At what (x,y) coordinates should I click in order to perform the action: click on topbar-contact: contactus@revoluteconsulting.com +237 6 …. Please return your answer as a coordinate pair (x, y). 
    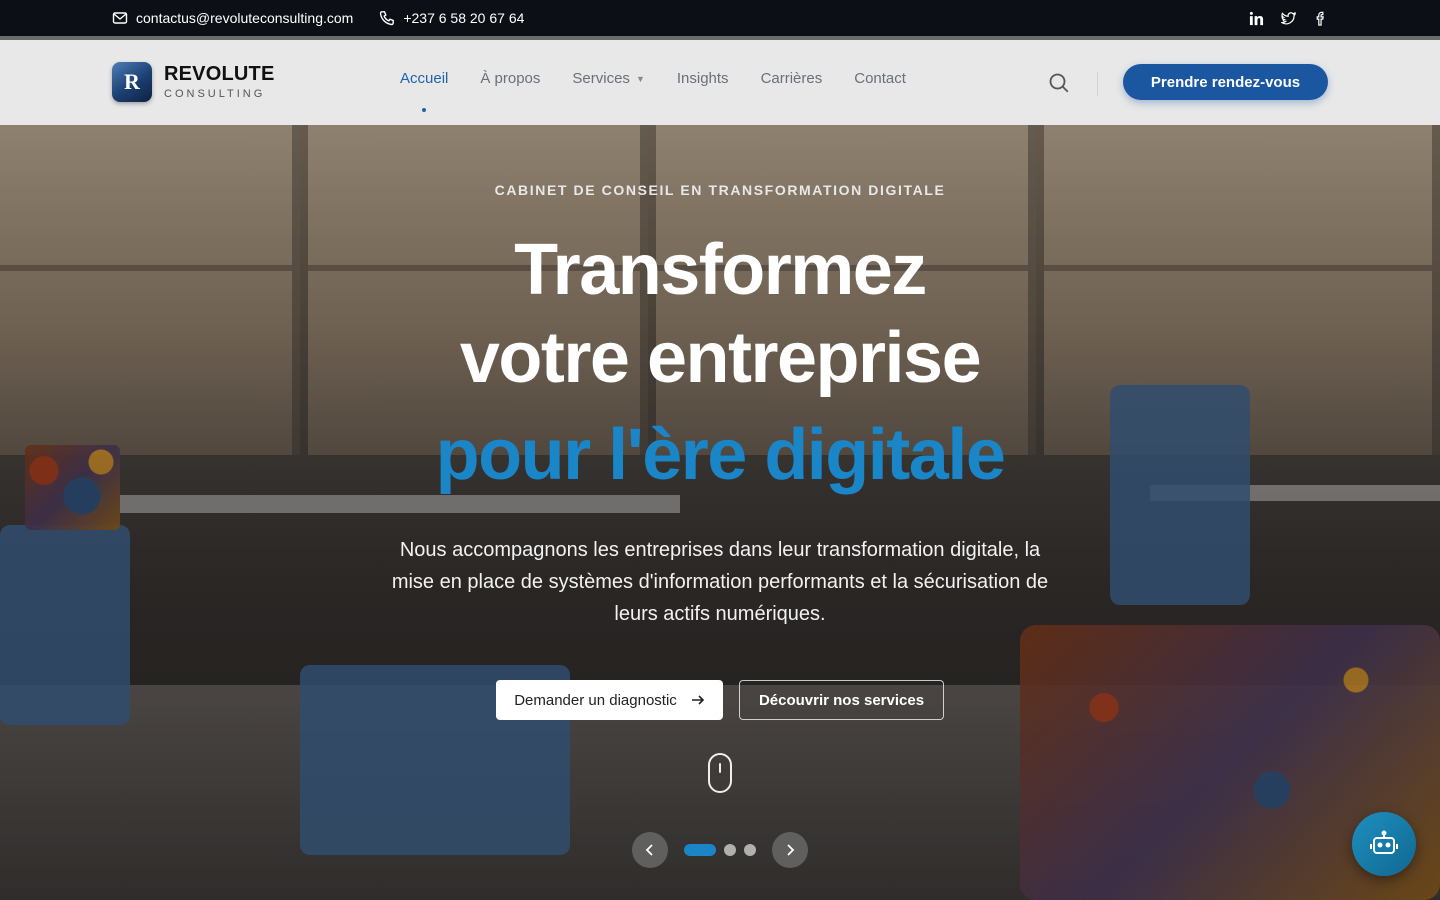
    Looking at the image, I should click on (318, 18).